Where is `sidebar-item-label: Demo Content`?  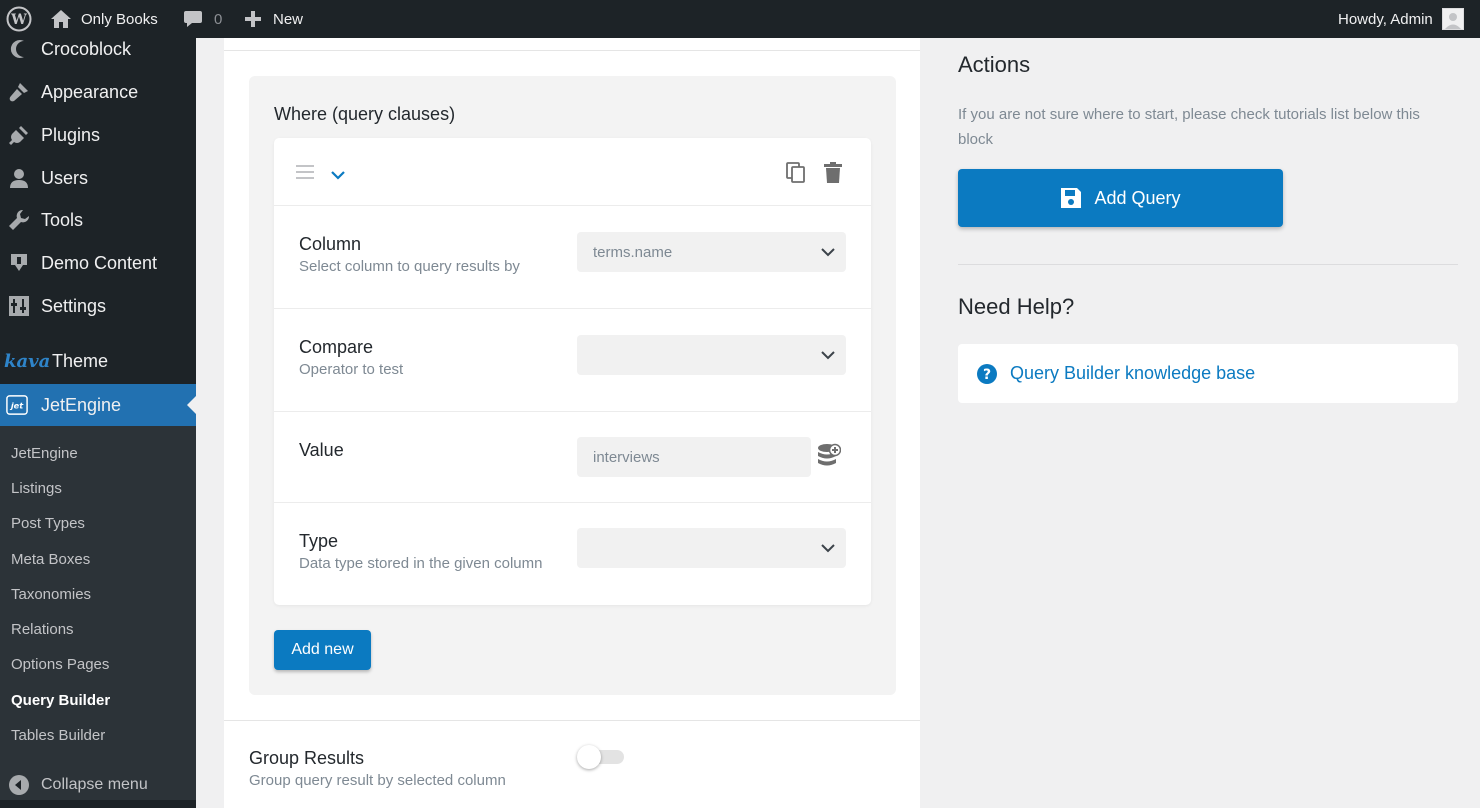 sidebar-item-label: Demo Content is located at coordinates (99, 262).